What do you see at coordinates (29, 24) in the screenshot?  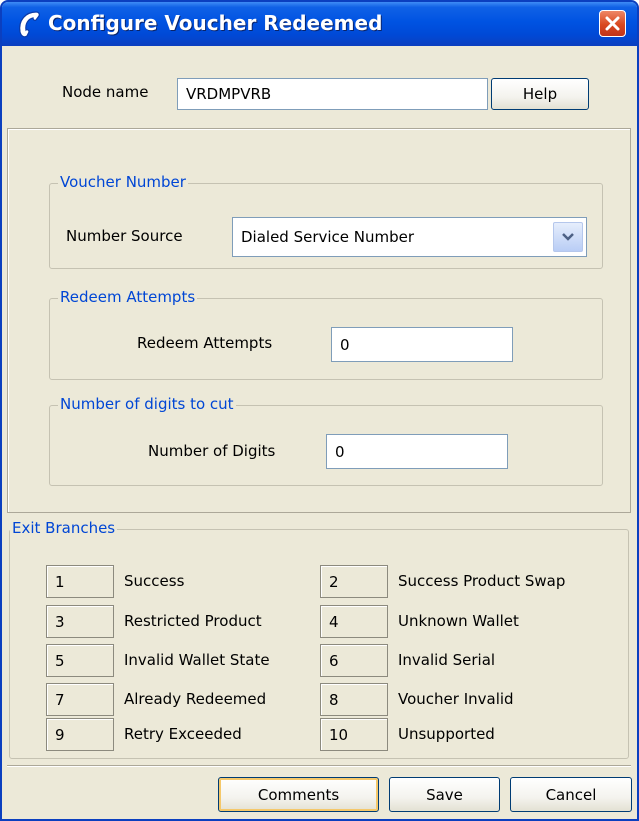 I see `phone-handset-icon` at bounding box center [29, 24].